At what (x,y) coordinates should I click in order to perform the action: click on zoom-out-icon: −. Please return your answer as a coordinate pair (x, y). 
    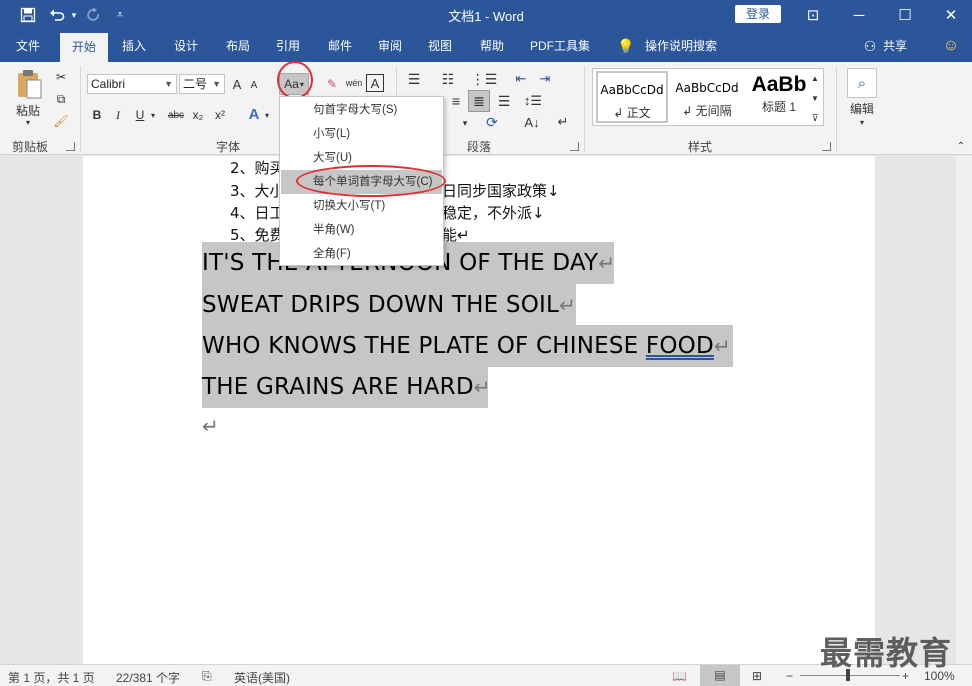
    Looking at the image, I should click on (789, 676).